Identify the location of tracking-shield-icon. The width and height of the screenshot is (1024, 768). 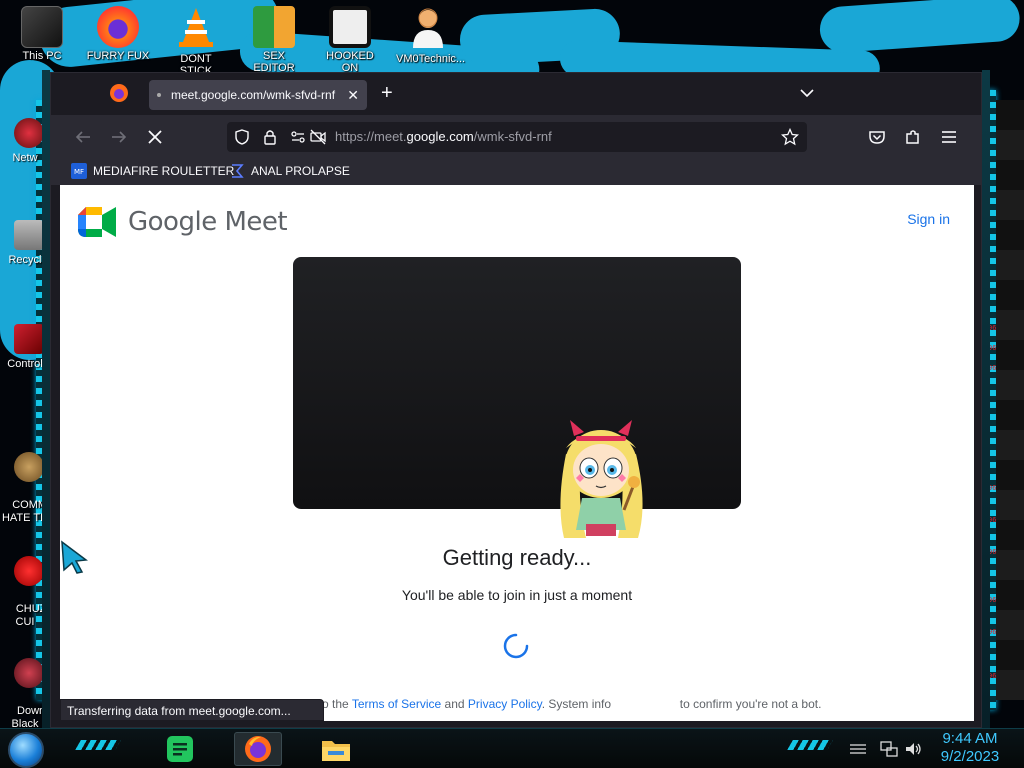
(242, 137).